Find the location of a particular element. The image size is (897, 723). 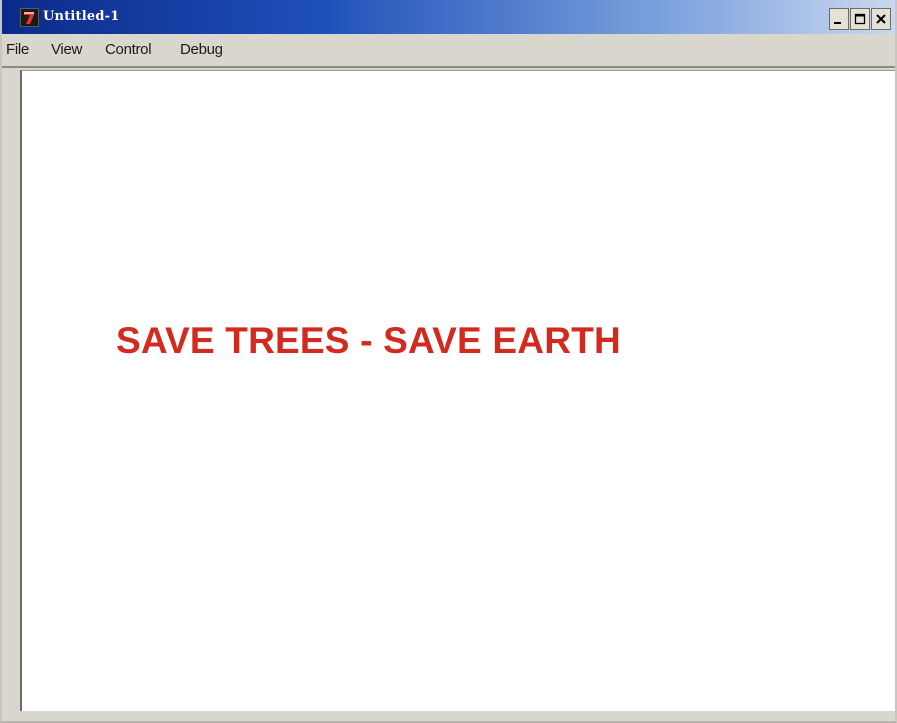

window-controls is located at coordinates (859, 19).